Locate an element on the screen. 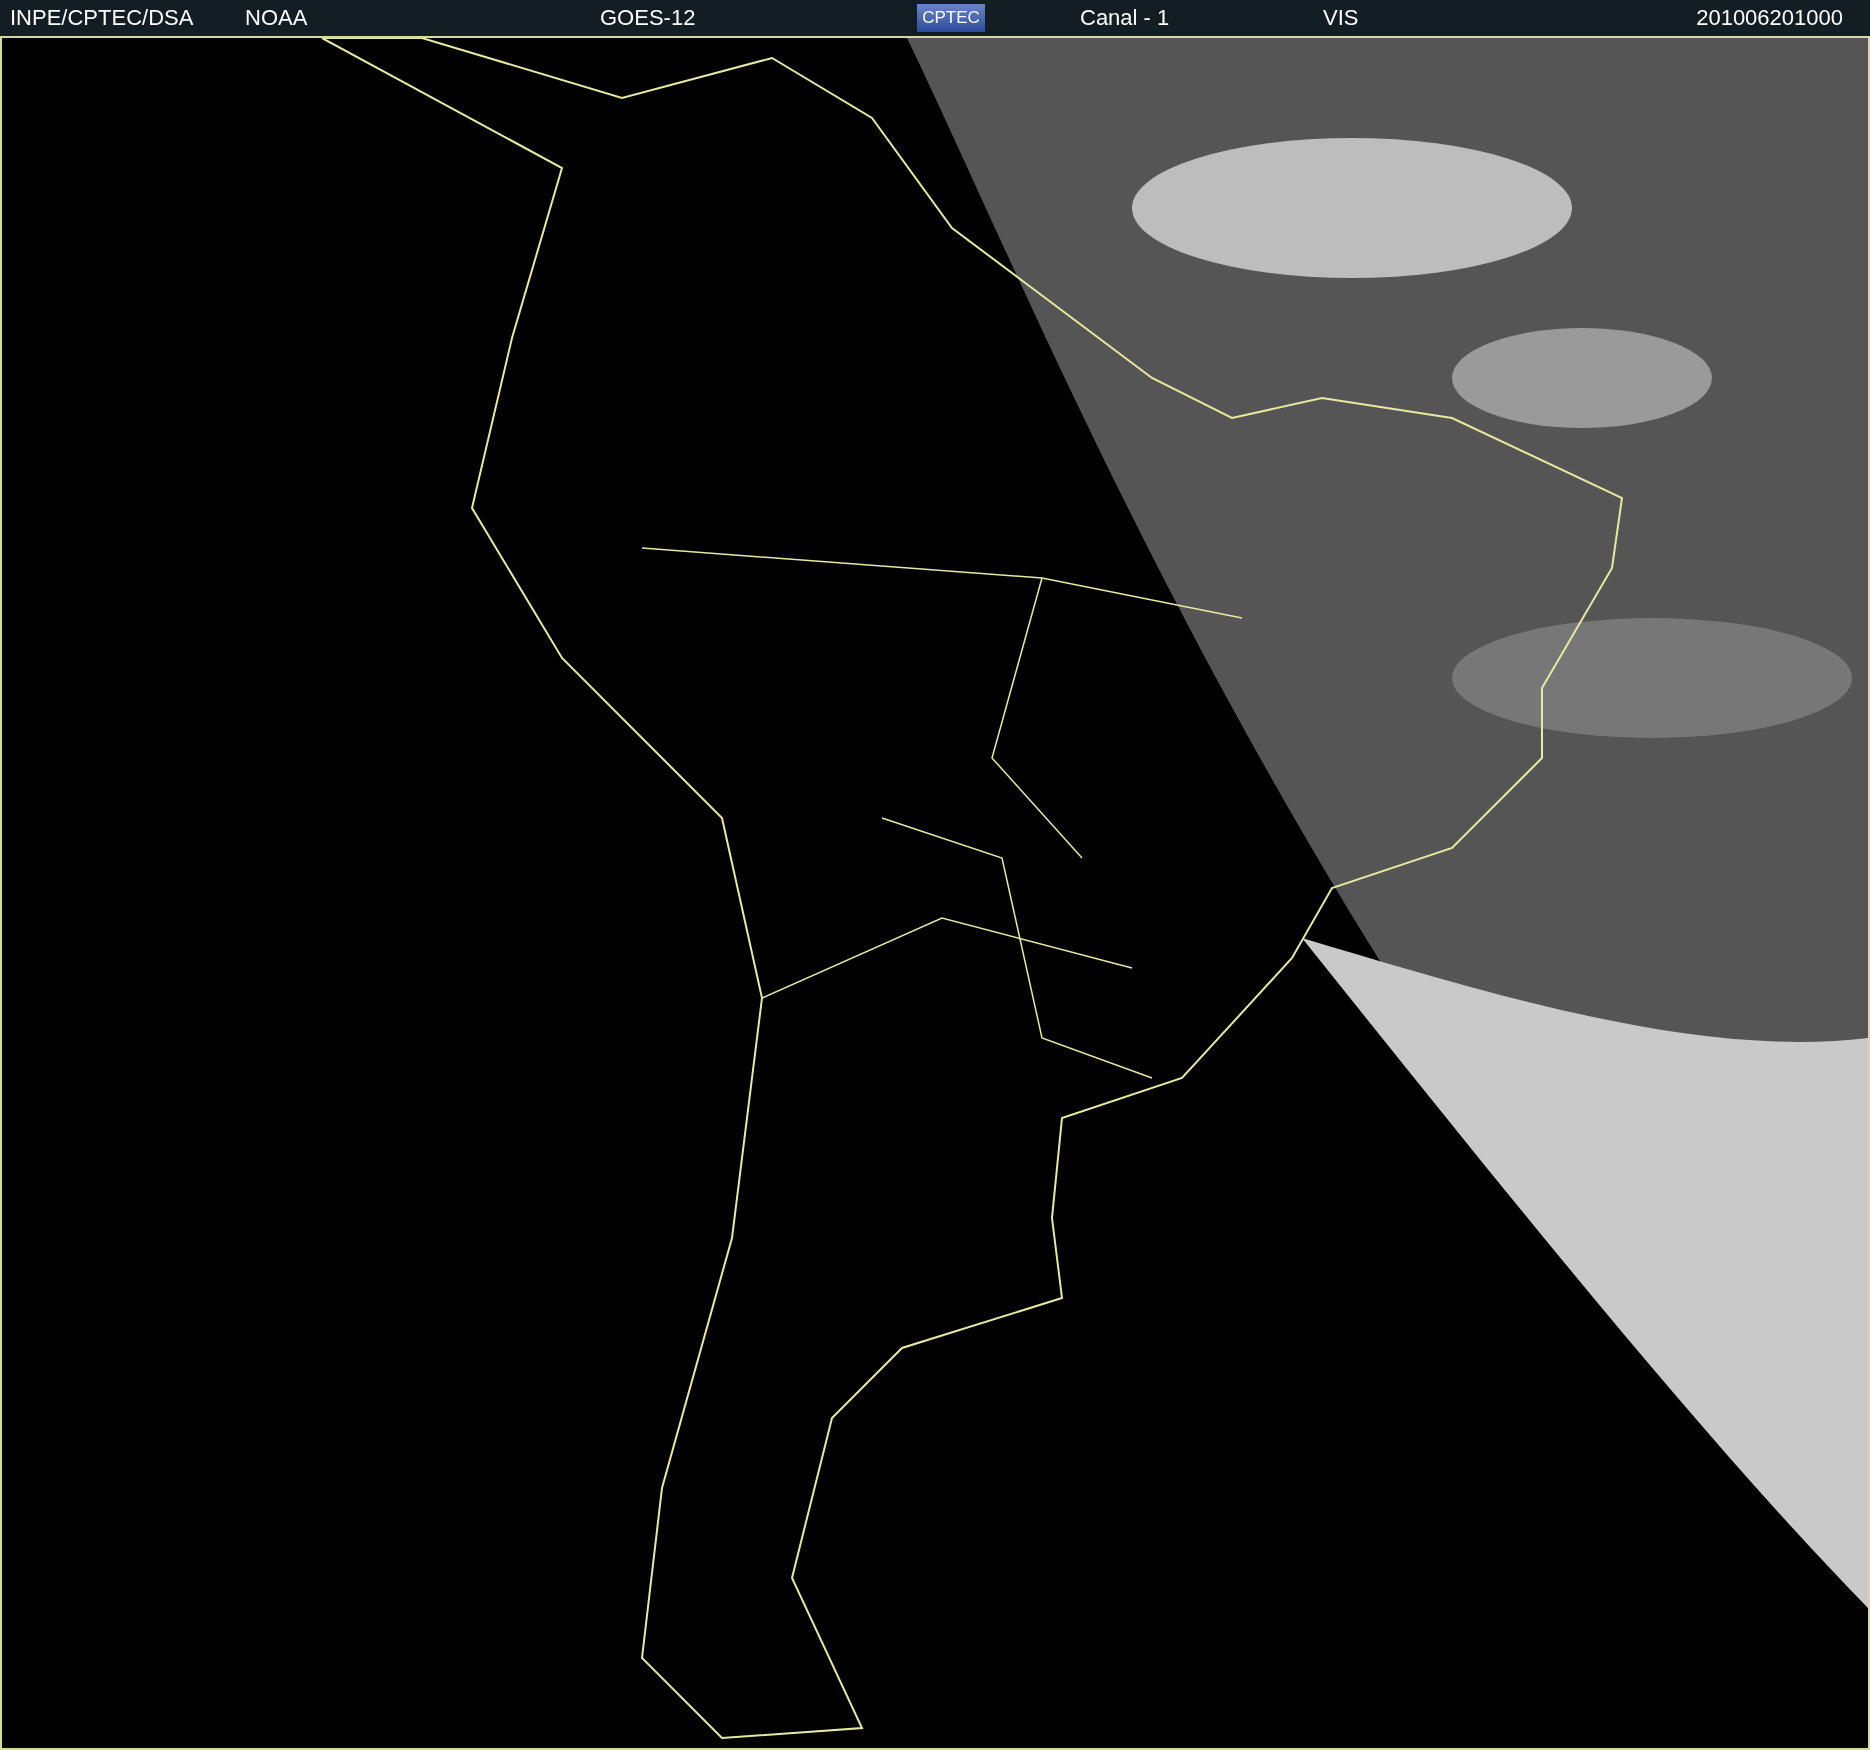 Image resolution: width=1870 pixels, height=1750 pixels. header-label: GOES-12 is located at coordinates (648, 18).